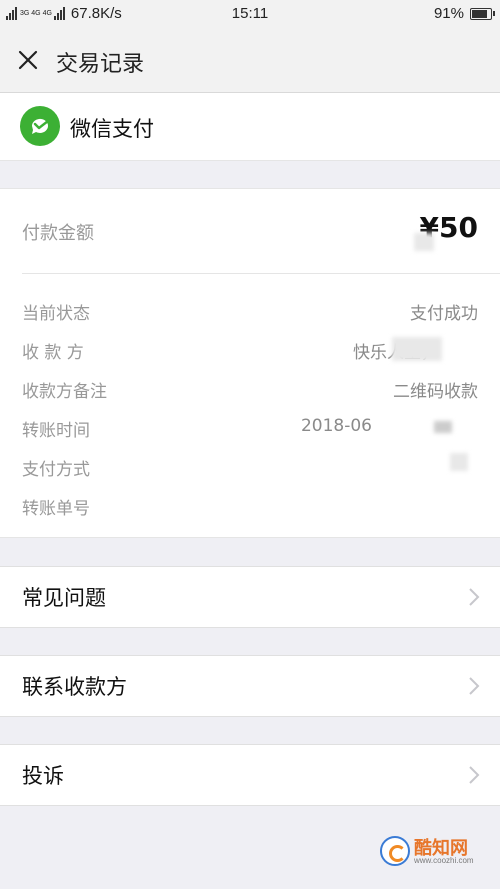 The width and height of the screenshot is (500, 889). Describe the element at coordinates (250, 507) in the screenshot. I see `detail-row-order-id: 转账单号` at that location.